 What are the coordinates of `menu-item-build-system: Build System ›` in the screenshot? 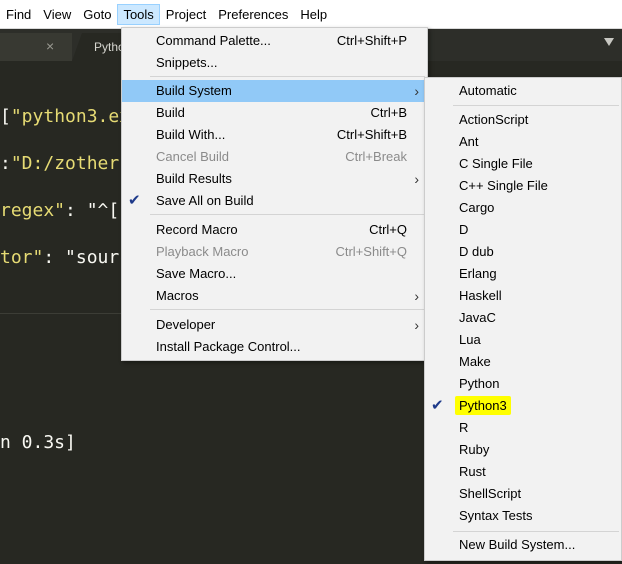 It's located at (274, 91).